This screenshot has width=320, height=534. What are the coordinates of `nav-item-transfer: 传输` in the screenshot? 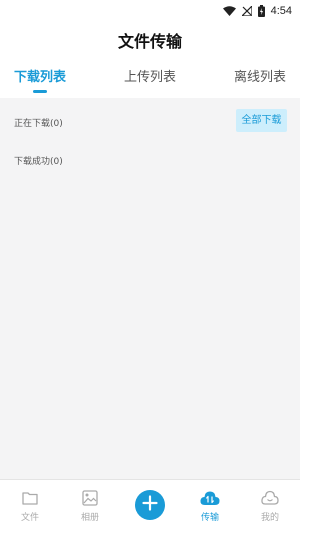 It's located at (210, 507).